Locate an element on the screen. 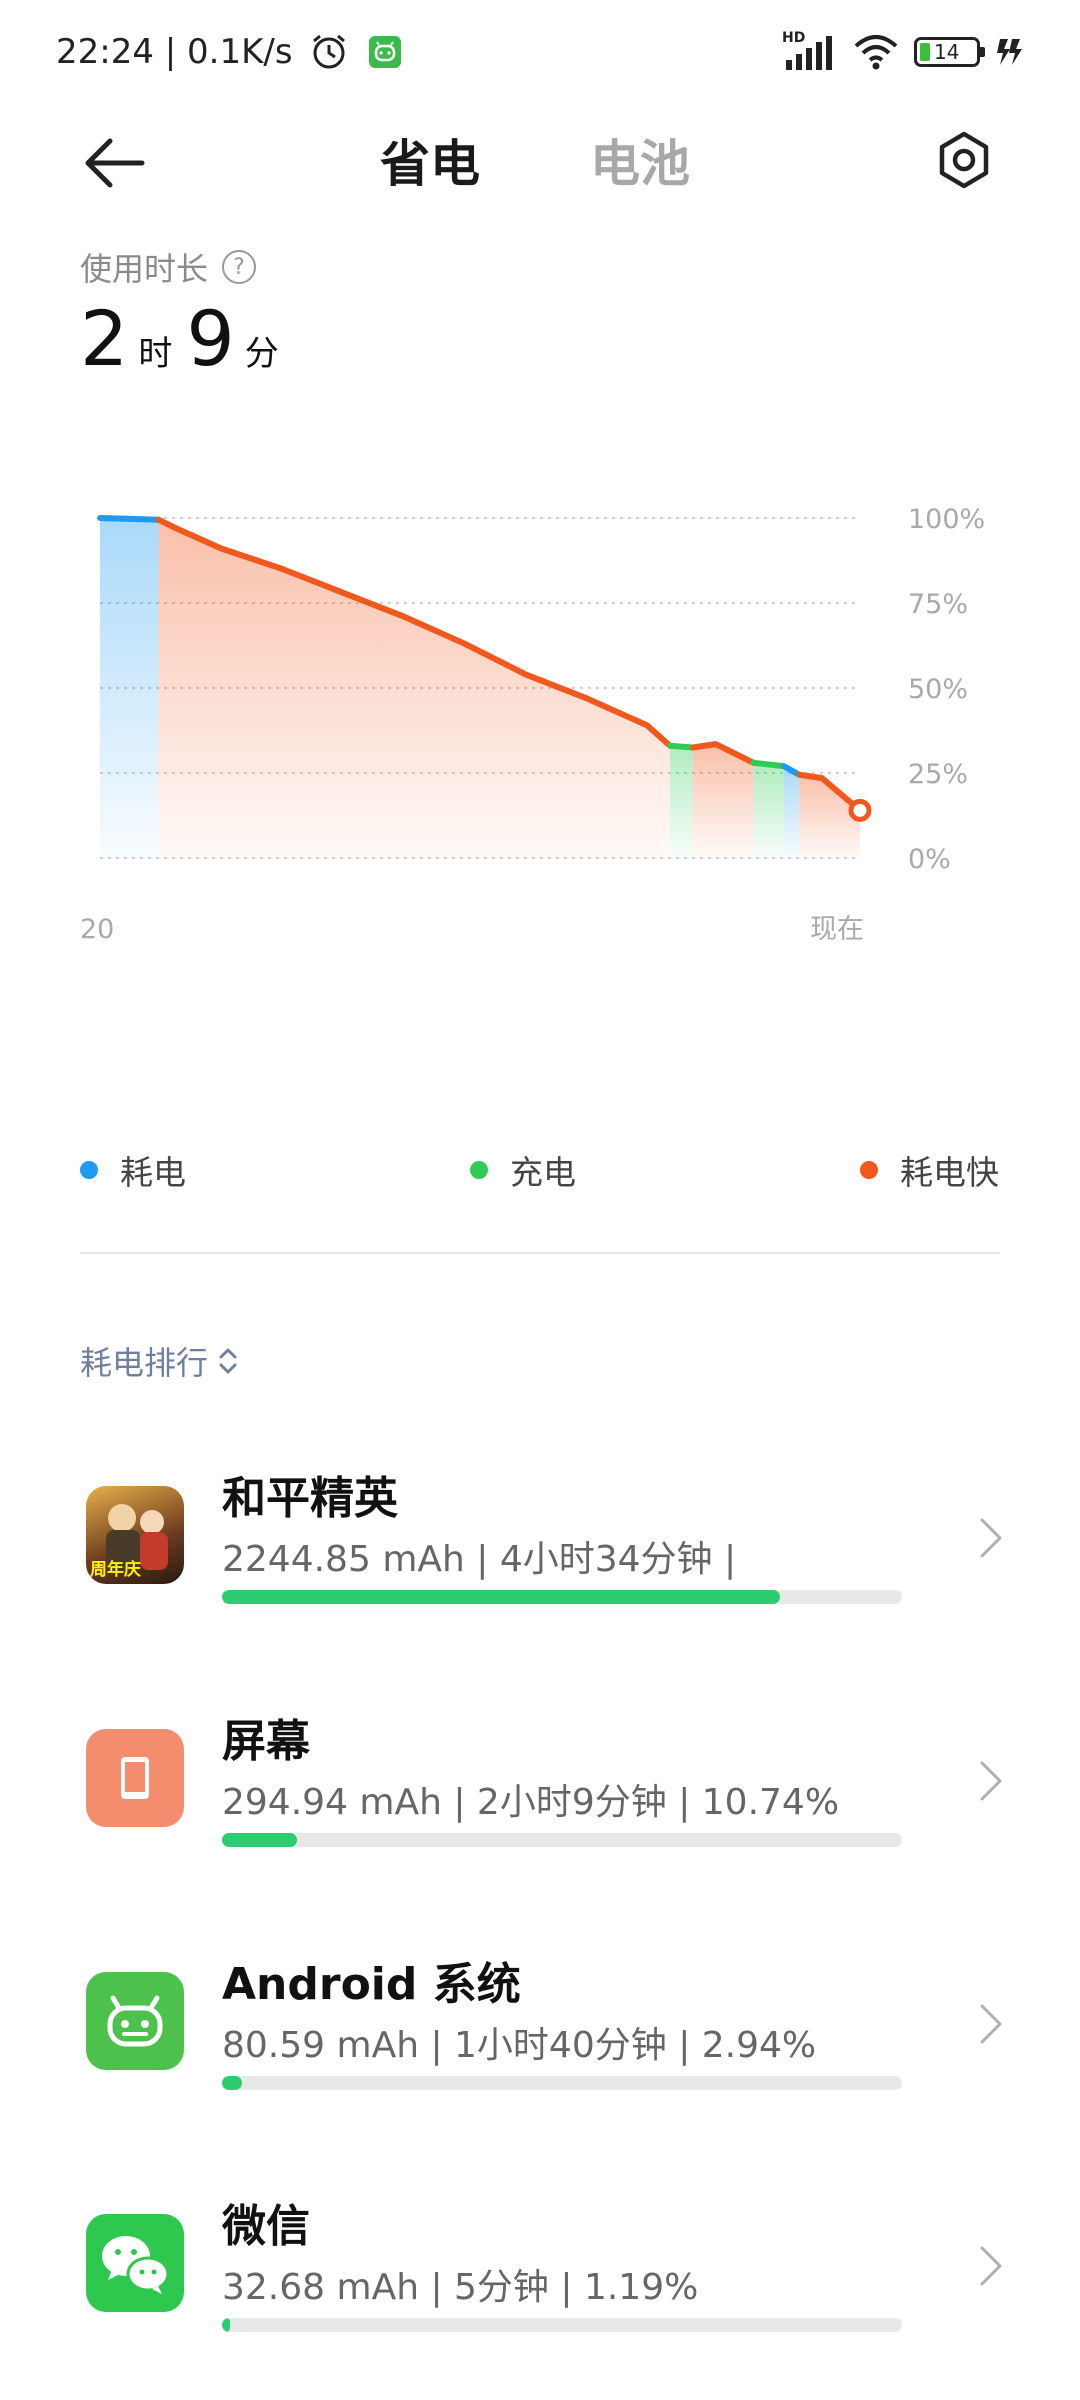  legend-item-fast-drain: 耗电快 is located at coordinates (929, 1170).